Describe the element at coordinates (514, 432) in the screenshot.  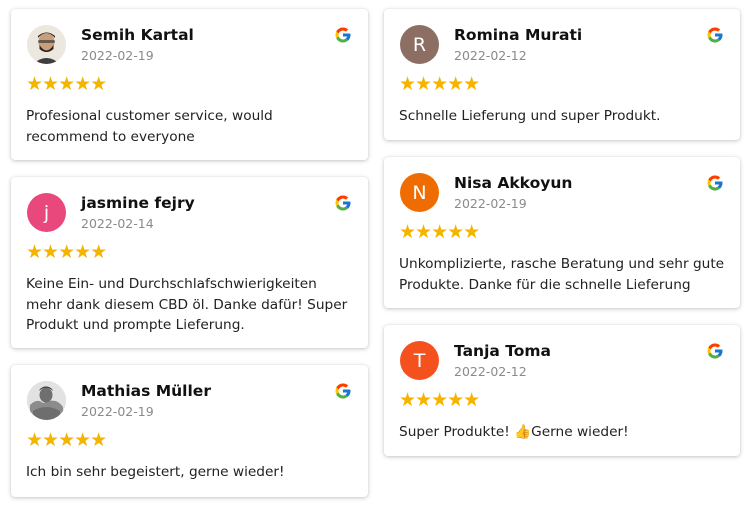
I see `review-text: Super Produkte! 👍Gerne wieder!` at that location.